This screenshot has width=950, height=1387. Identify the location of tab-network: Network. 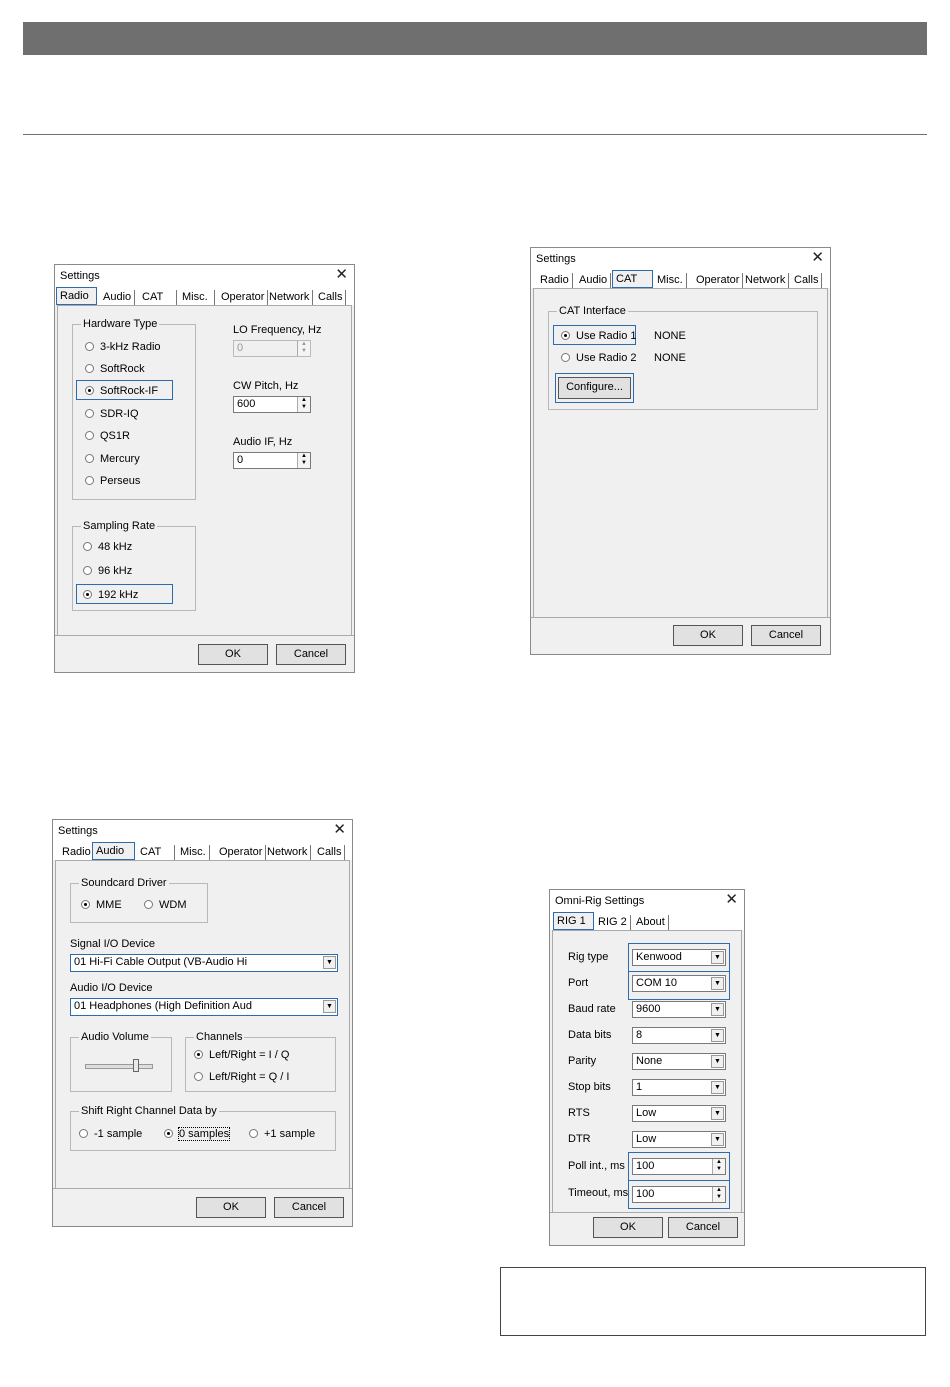
(766, 280).